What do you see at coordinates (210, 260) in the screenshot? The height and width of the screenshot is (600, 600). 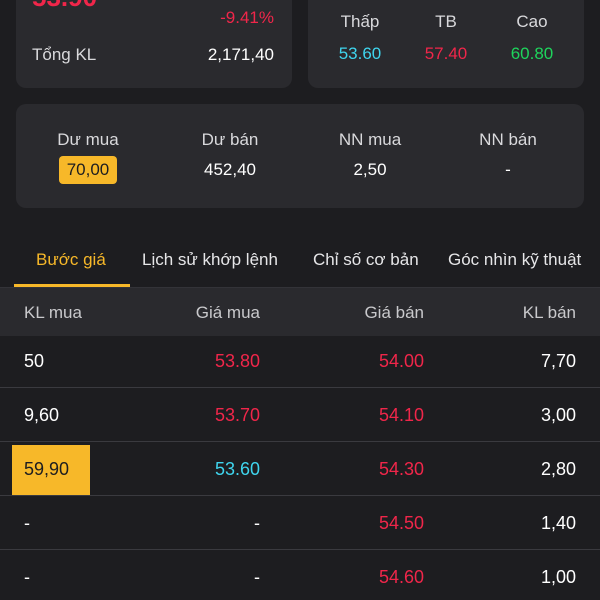 I see `tab-match-history: Lịch sử khớp lệnh` at bounding box center [210, 260].